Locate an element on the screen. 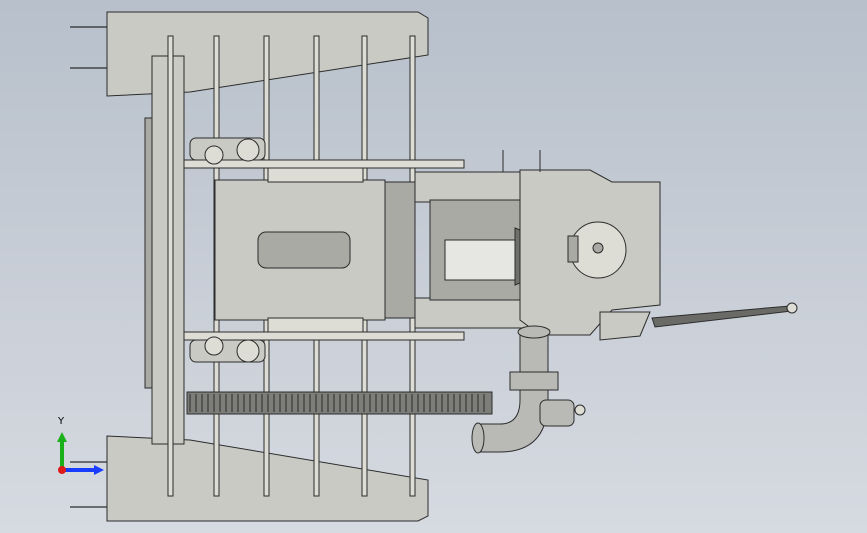 This screenshot has width=867, height=533. coordinate-triad: Y is located at coordinates (80, 445).